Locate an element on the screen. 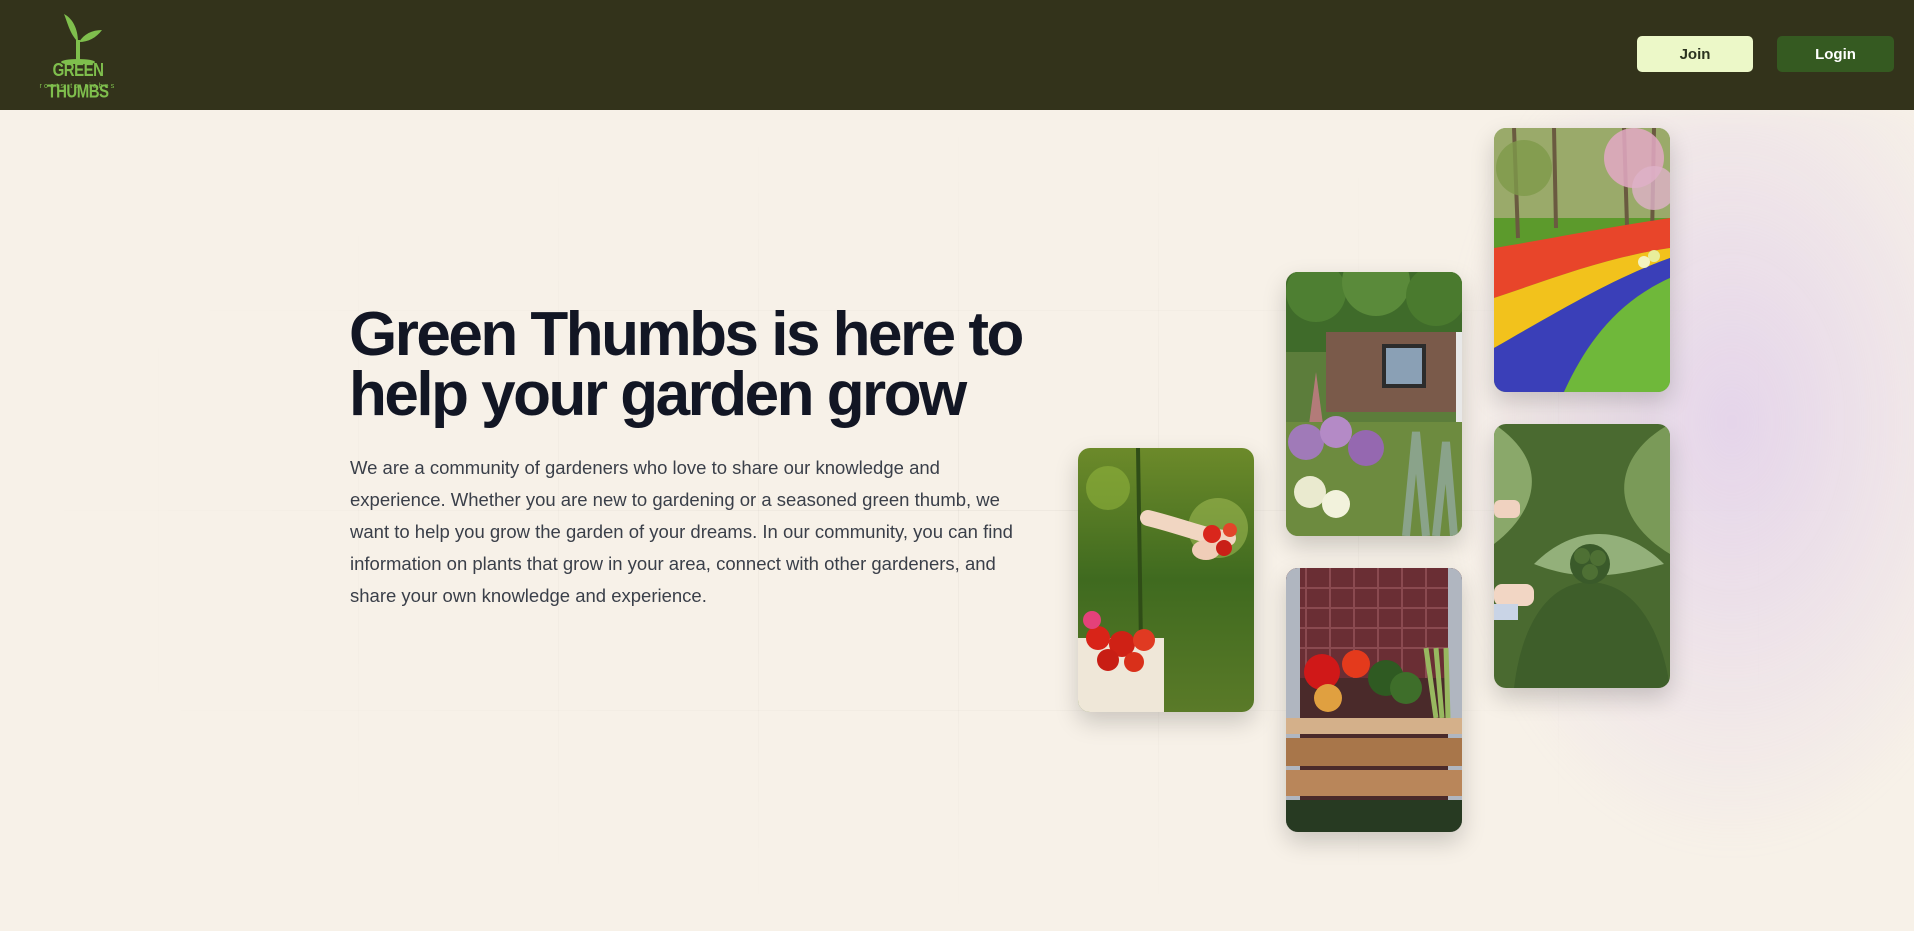 The width and height of the screenshot is (1914, 931). vegetable-crate-image is located at coordinates (1374, 700).